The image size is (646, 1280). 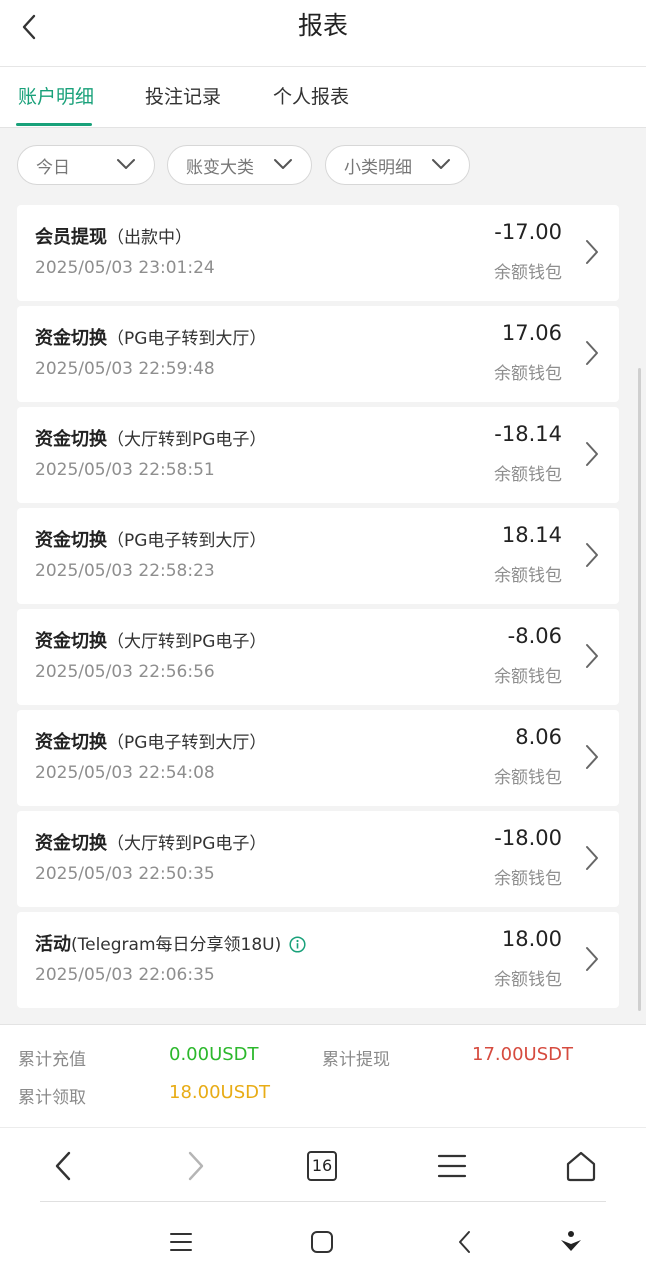 I want to click on tabs-button: 16, so click(x=322, y=1166).